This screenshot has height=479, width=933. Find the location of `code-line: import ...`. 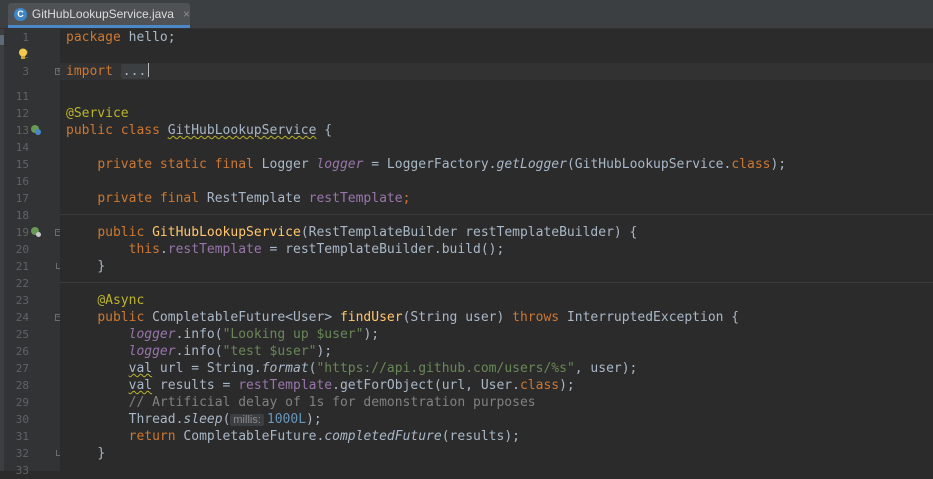

code-line: import ... is located at coordinates (496, 71).